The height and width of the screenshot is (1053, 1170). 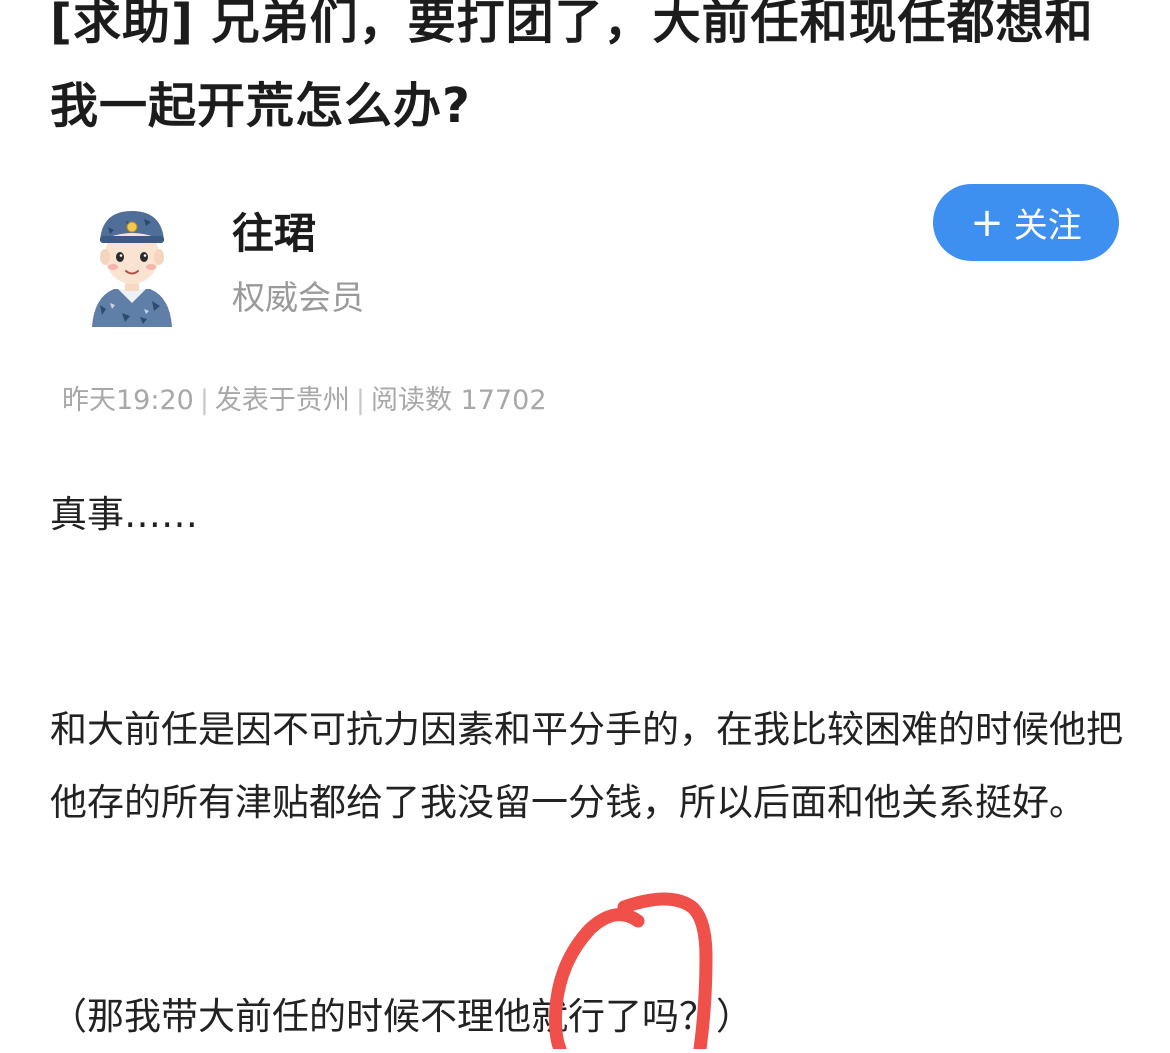 I want to click on post-paragraph: （那我带大前任的时候不理他就行了吗？）, so click(x=401, y=1016).